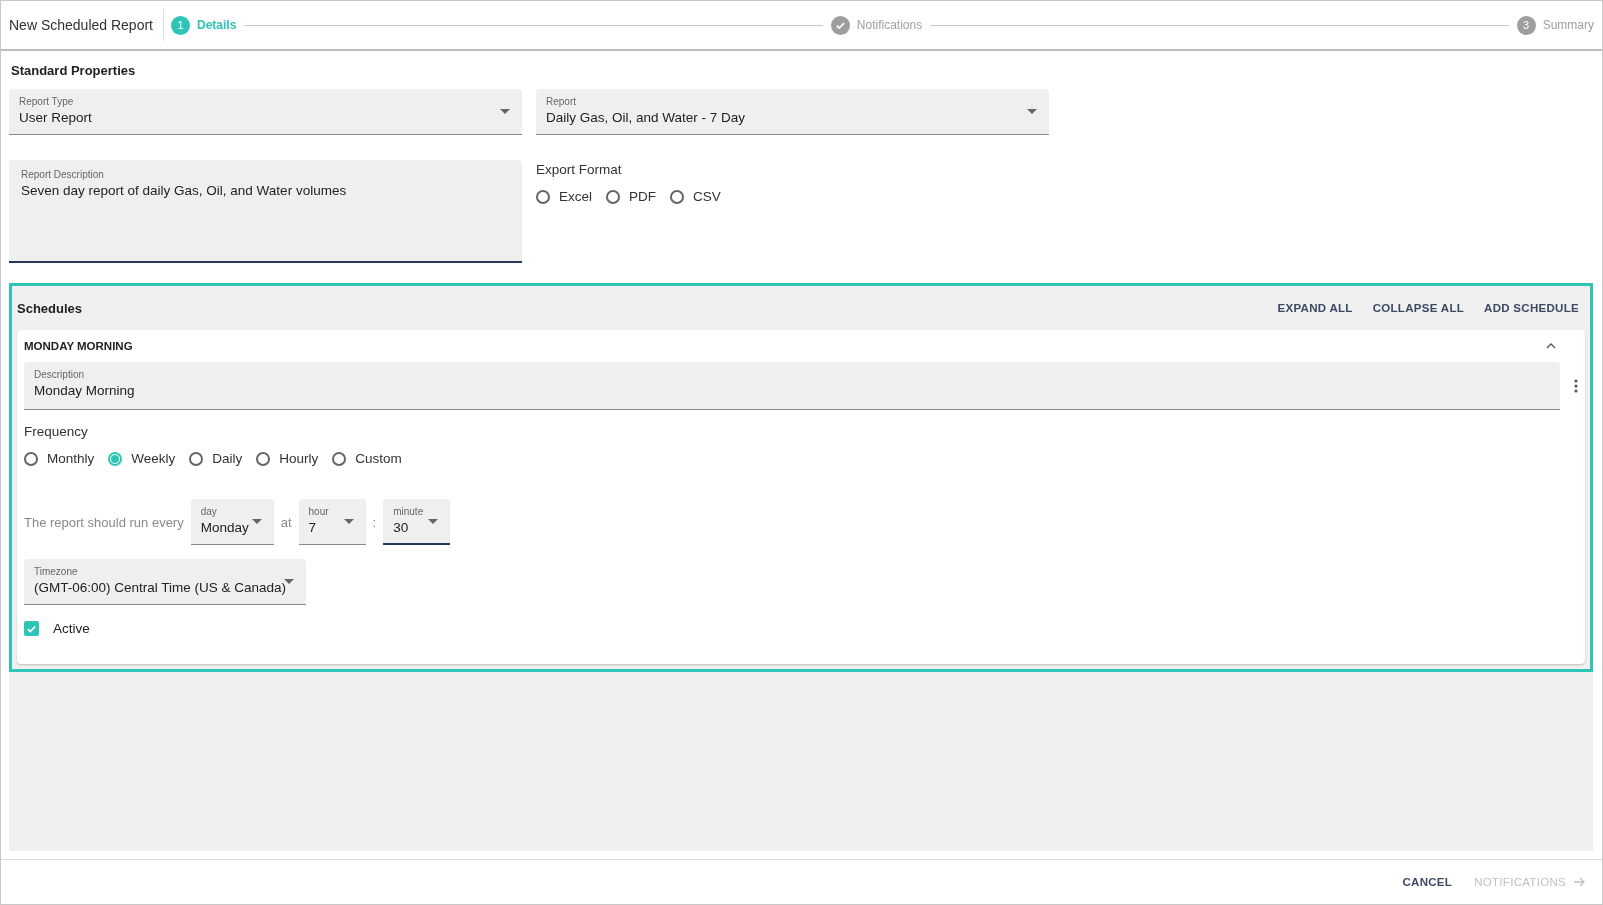 The width and height of the screenshot is (1603, 905). What do you see at coordinates (792, 386) in the screenshot?
I see `description-field: Description Monday Morning` at bounding box center [792, 386].